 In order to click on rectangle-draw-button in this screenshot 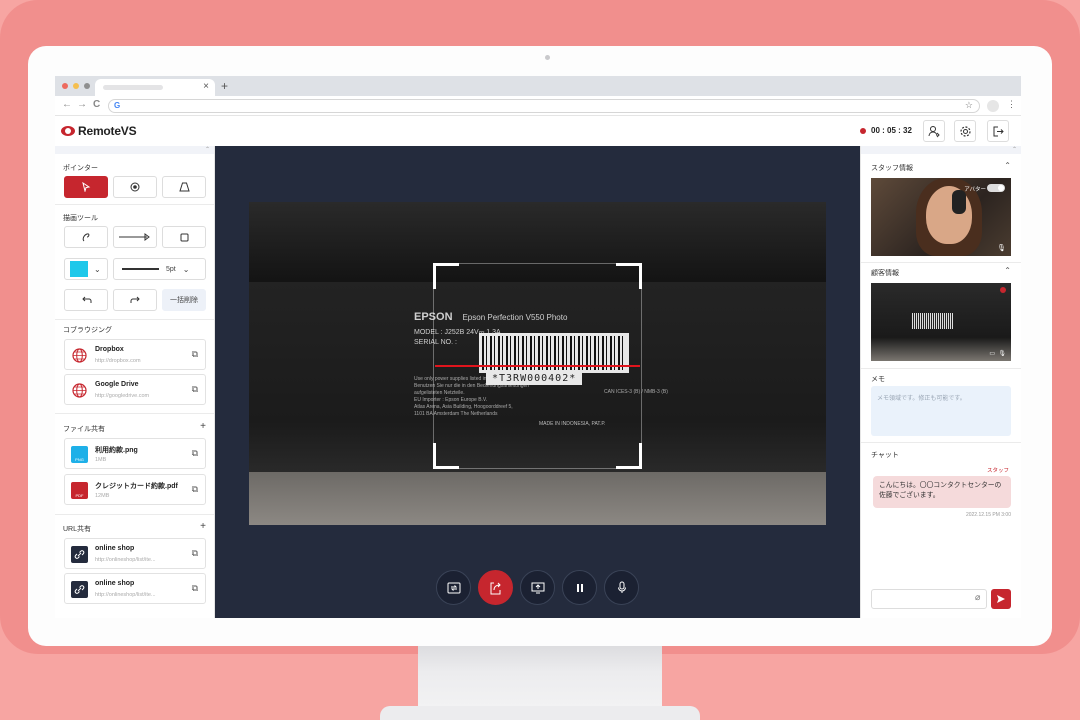, I will do `click(184, 237)`.